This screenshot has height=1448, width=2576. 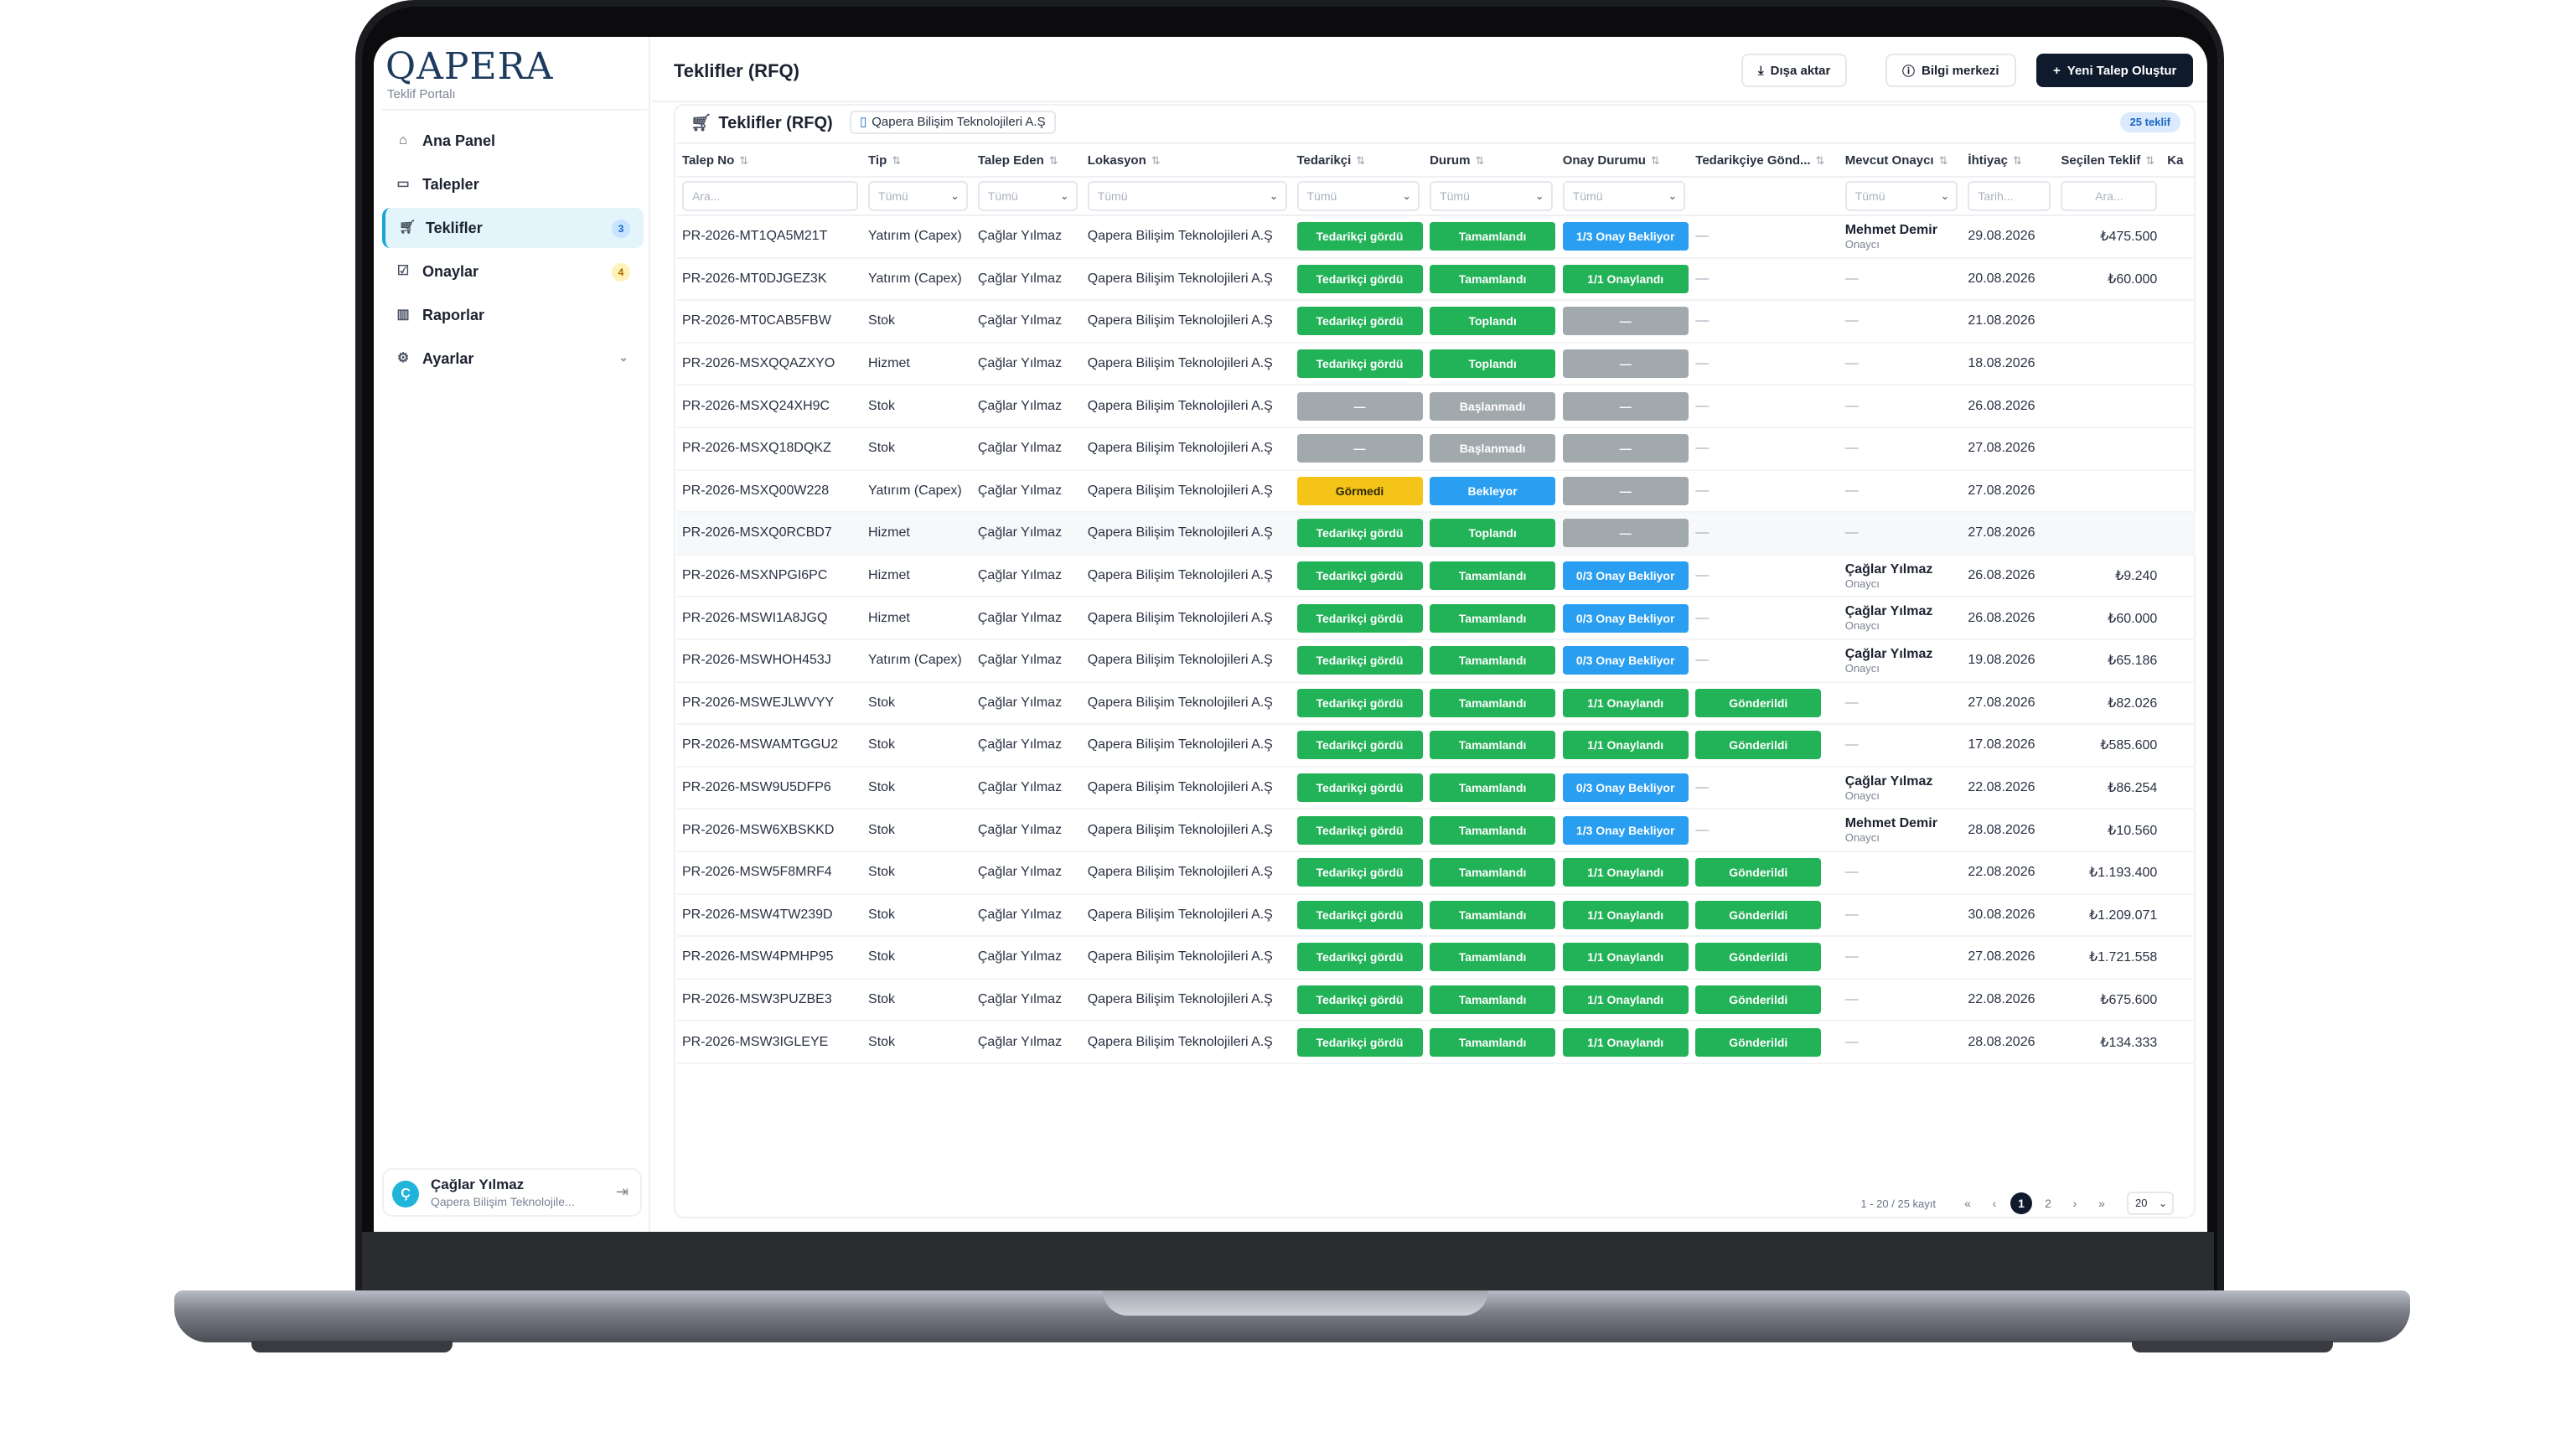 I want to click on request-number-link: PR-2026-MSXNPGI6PC, so click(x=770, y=576).